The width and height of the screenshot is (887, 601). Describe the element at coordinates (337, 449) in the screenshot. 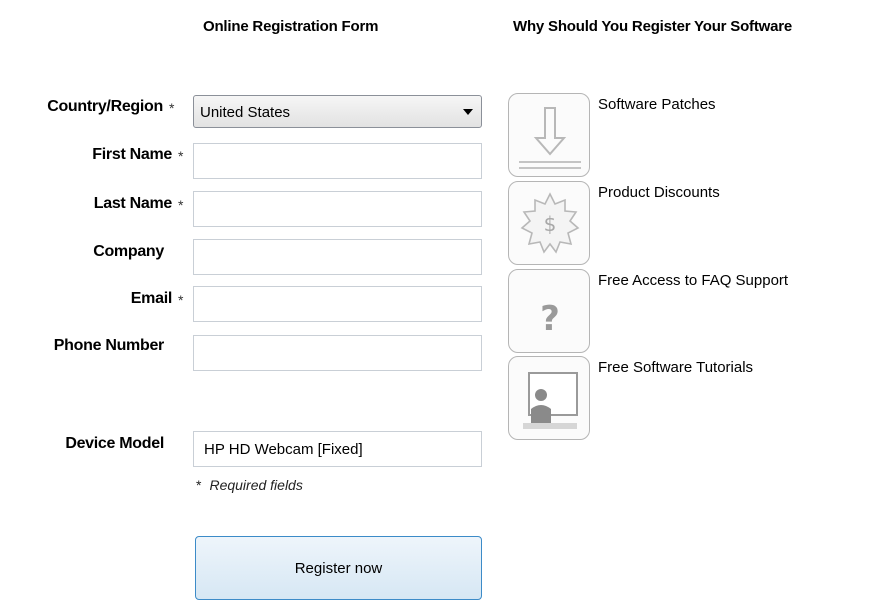

I see `device-model-field` at that location.